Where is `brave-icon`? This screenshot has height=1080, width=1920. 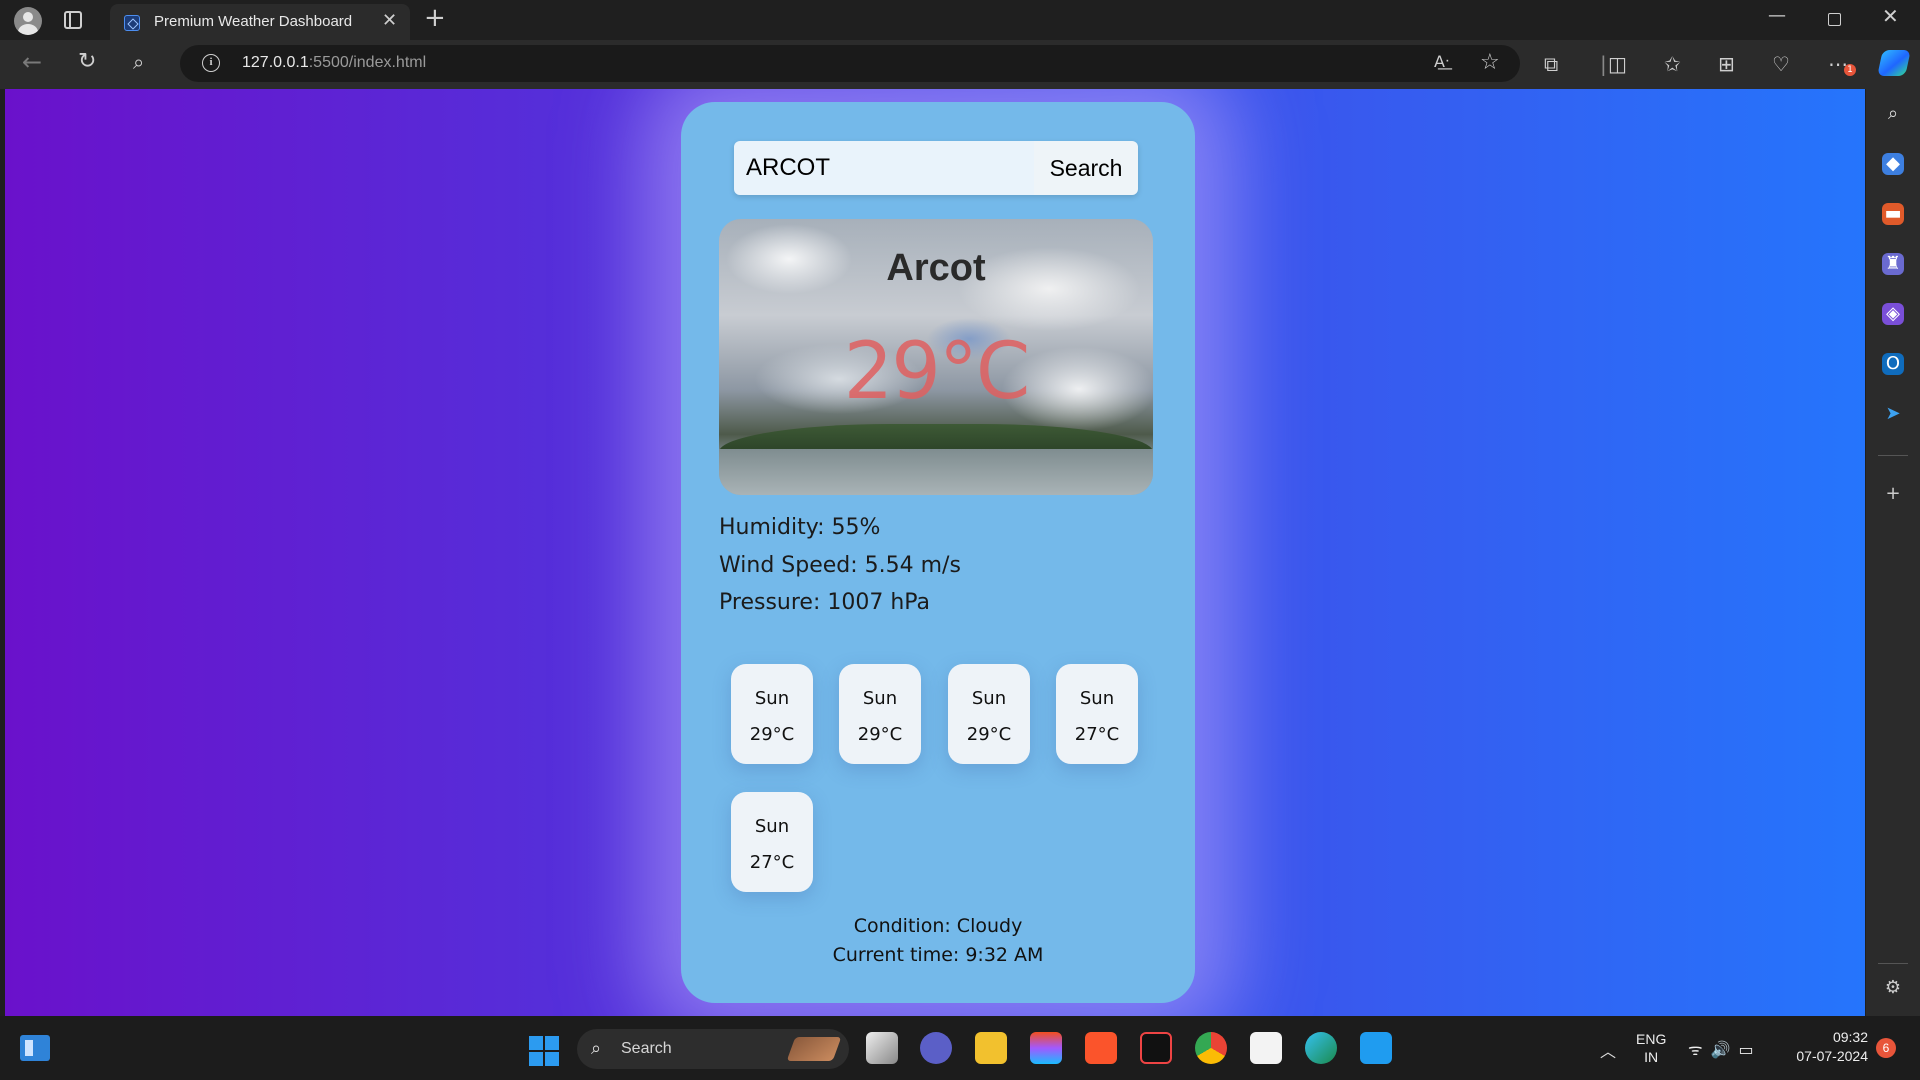 brave-icon is located at coordinates (1101, 1048).